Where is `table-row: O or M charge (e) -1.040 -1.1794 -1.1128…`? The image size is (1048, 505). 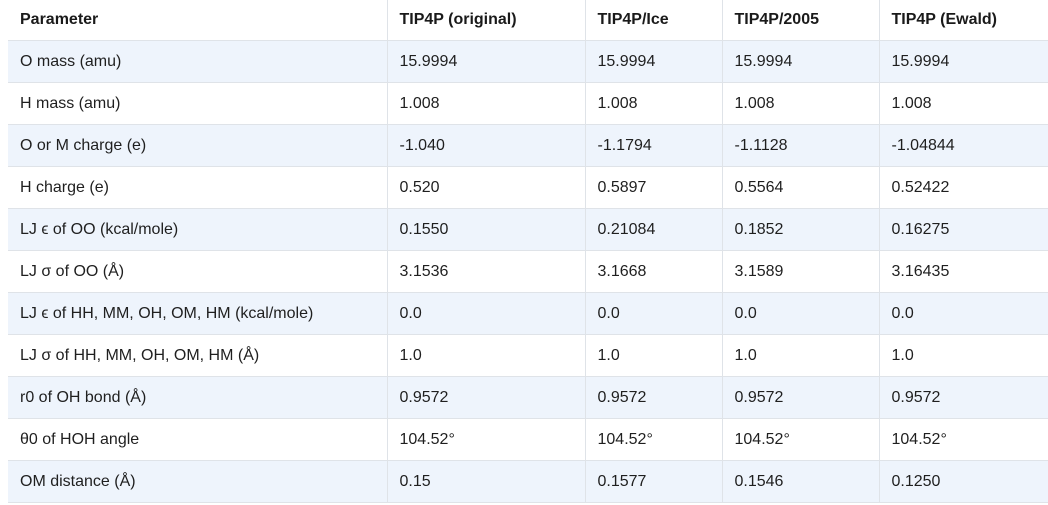
table-row: O or M charge (e) -1.040 -1.1794 -1.1128… is located at coordinates (528, 145).